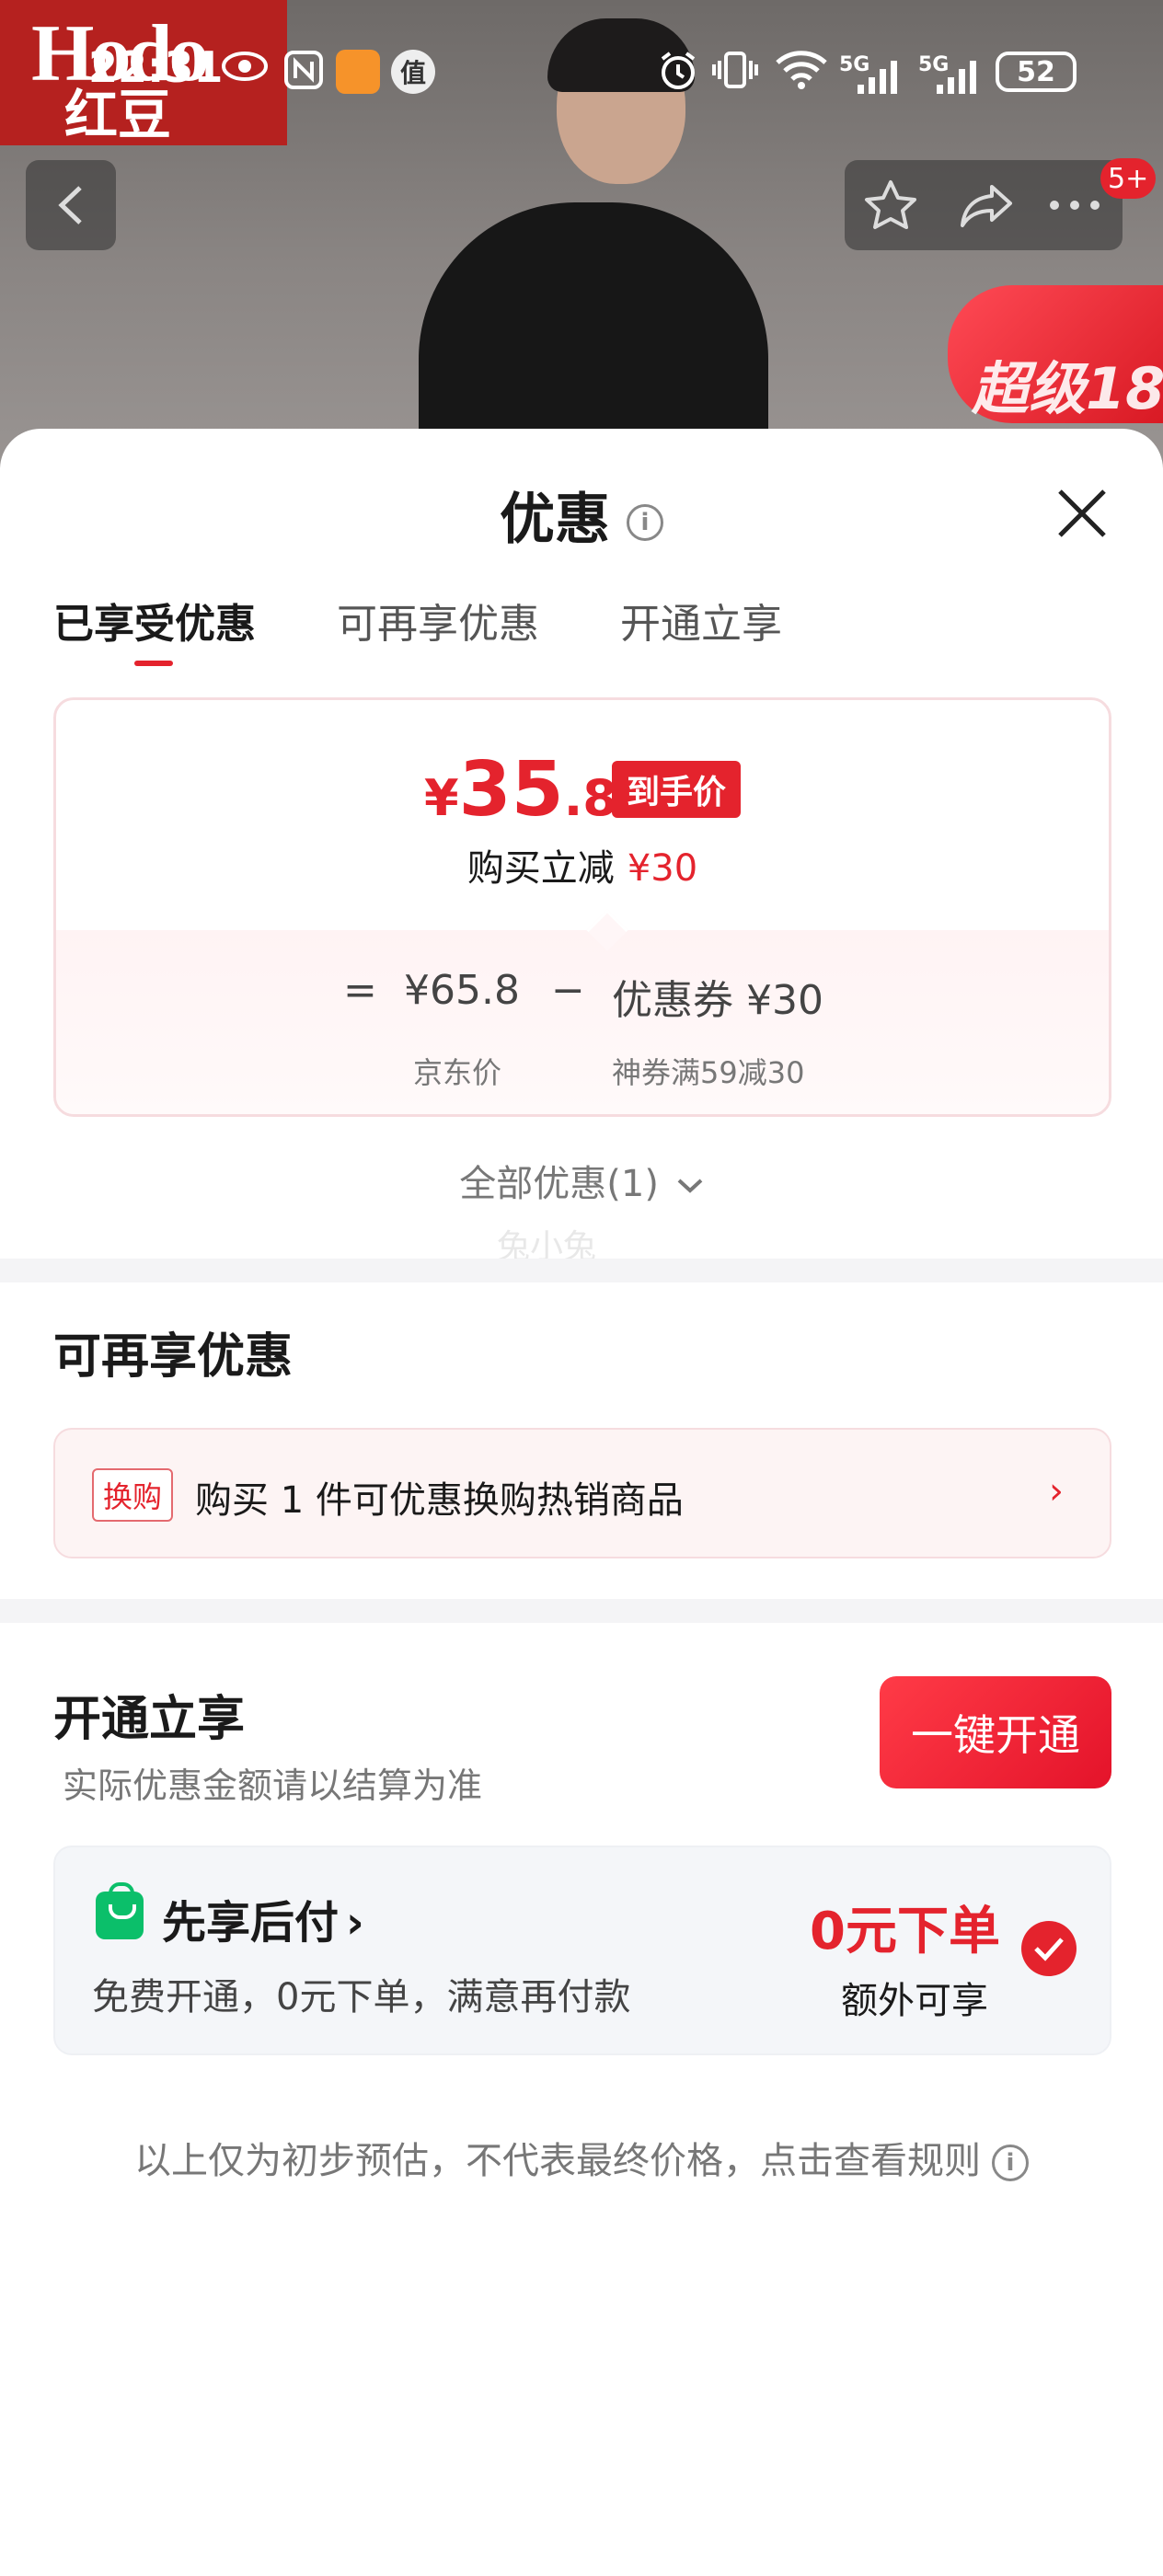  What do you see at coordinates (149, 1719) in the screenshot?
I see `activate-section-title: 开通立享` at bounding box center [149, 1719].